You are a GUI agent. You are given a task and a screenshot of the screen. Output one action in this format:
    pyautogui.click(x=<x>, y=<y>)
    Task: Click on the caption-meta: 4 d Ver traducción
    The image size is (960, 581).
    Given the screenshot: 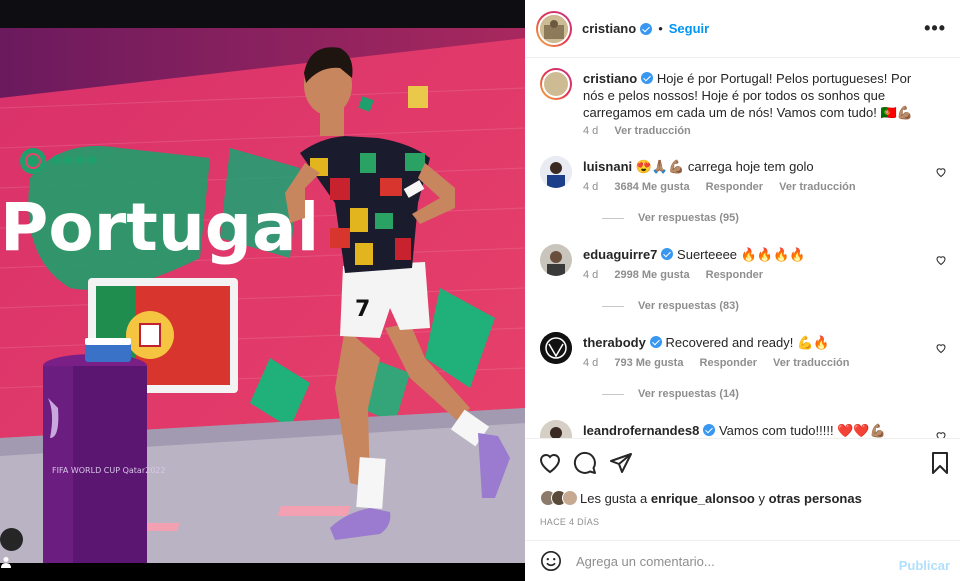 What is the action you would take?
    pyautogui.click(x=643, y=131)
    